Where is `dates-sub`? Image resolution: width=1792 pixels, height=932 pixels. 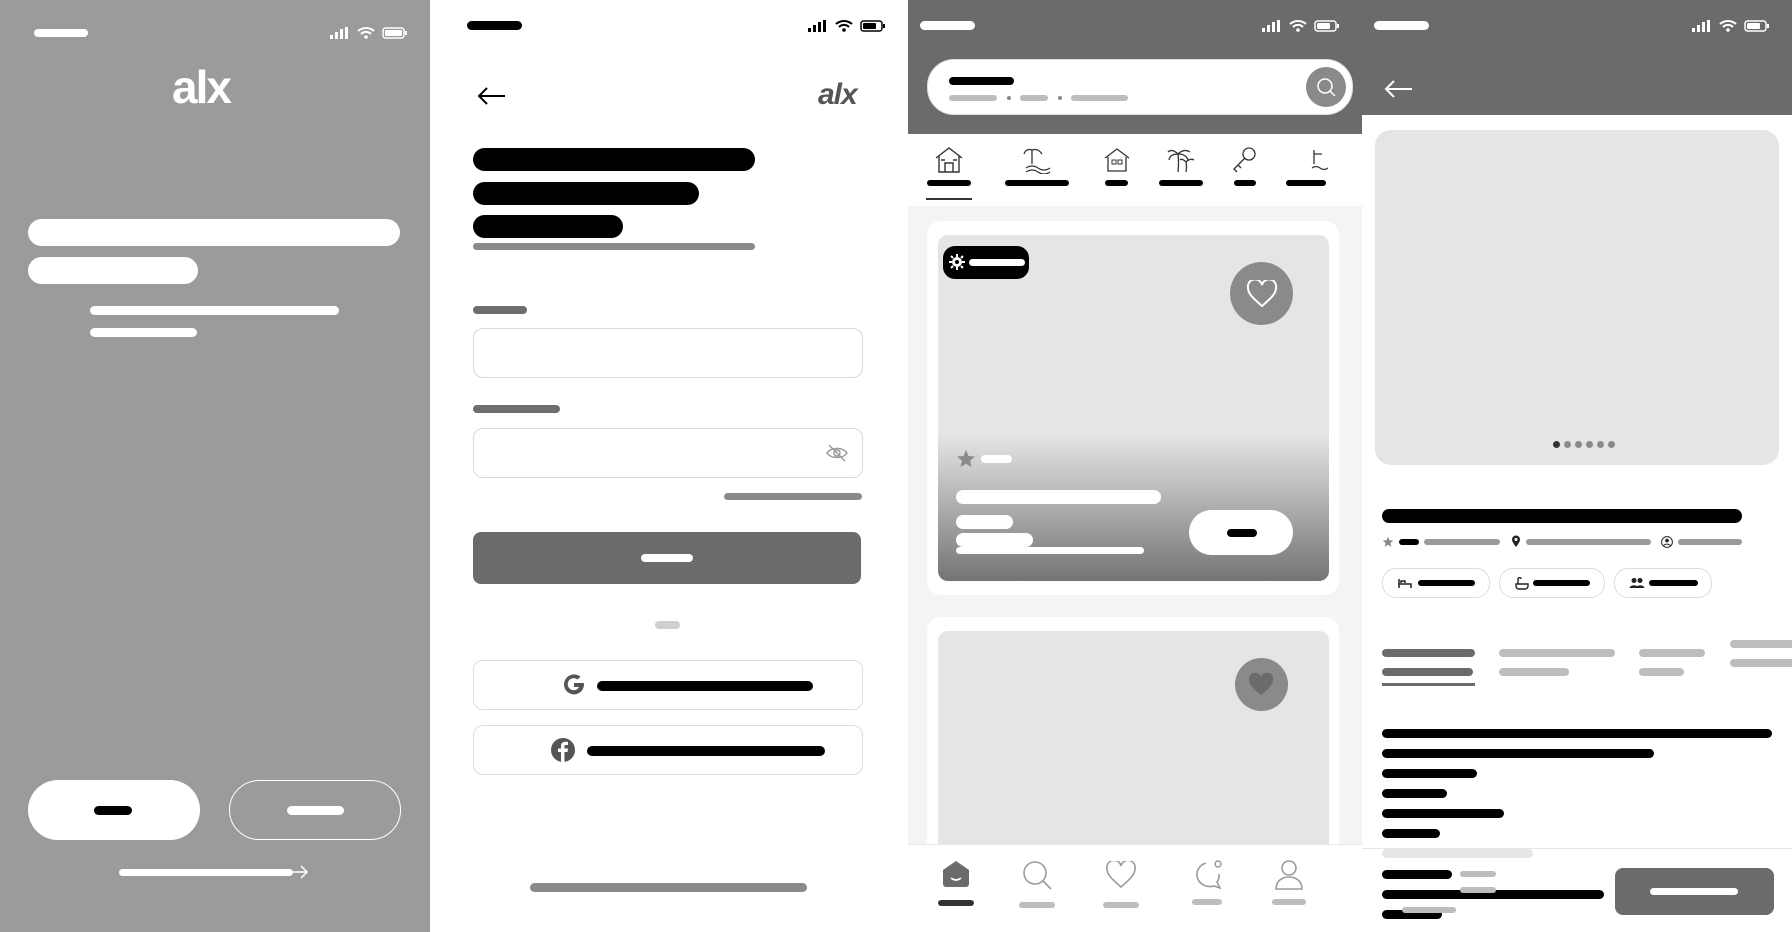
dates-sub is located at coordinates (1429, 910).